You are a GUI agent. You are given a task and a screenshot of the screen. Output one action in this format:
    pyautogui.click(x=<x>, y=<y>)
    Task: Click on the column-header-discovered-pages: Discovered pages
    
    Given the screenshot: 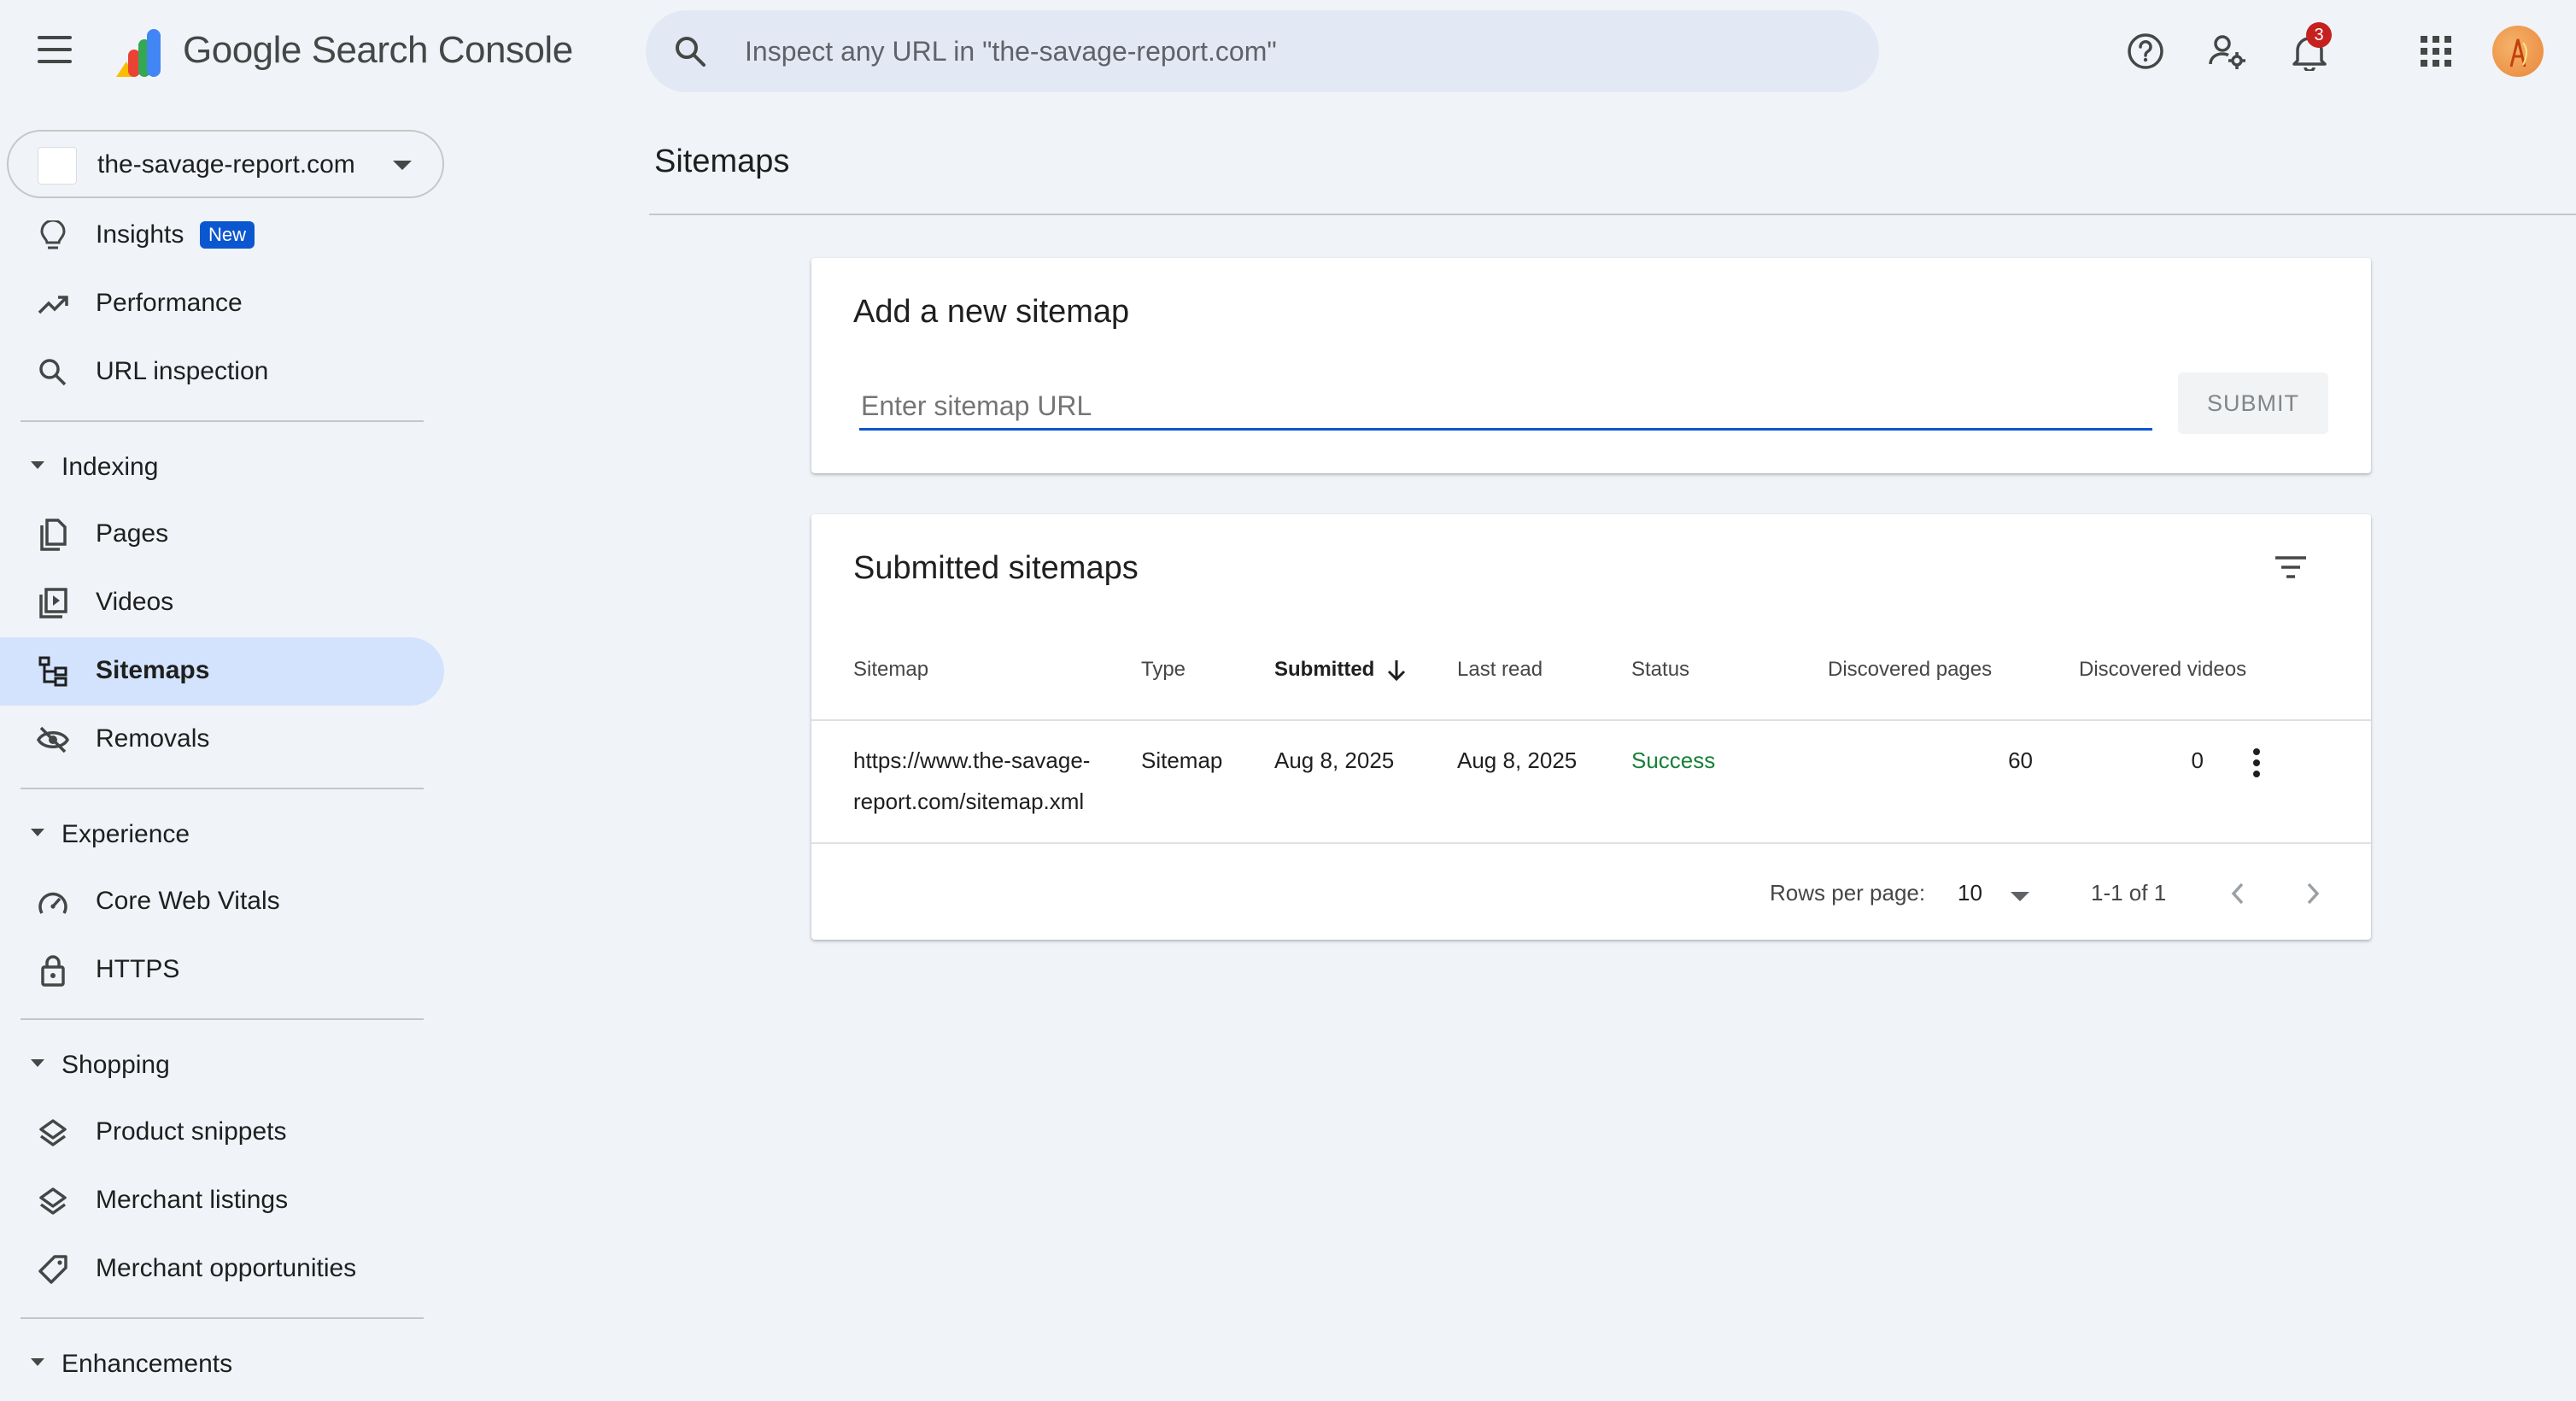 What is the action you would take?
    pyautogui.click(x=1910, y=670)
    